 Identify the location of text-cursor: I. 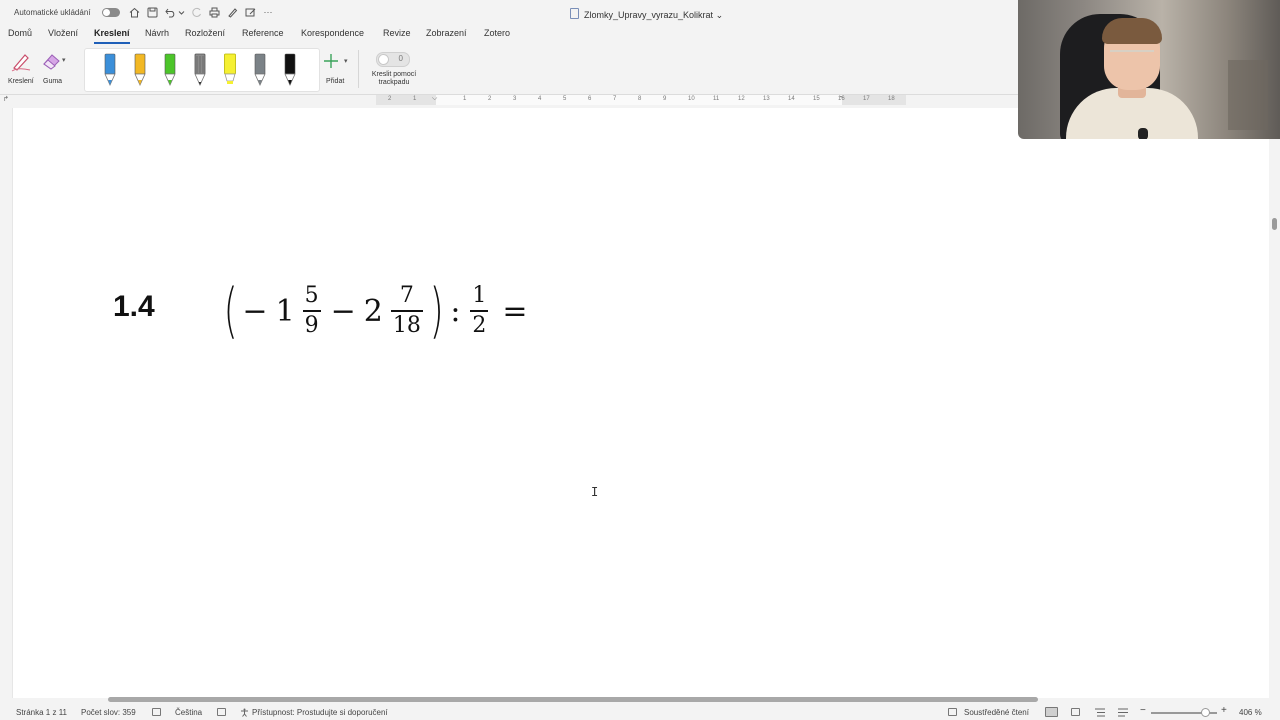
(595, 492).